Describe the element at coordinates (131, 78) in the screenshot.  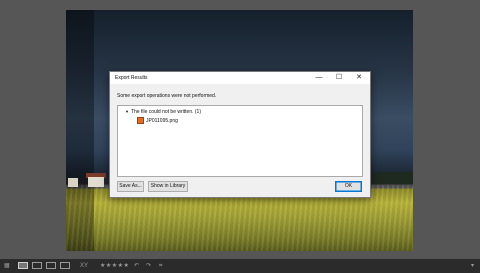
I see `dialog-title: Export Results` at that location.